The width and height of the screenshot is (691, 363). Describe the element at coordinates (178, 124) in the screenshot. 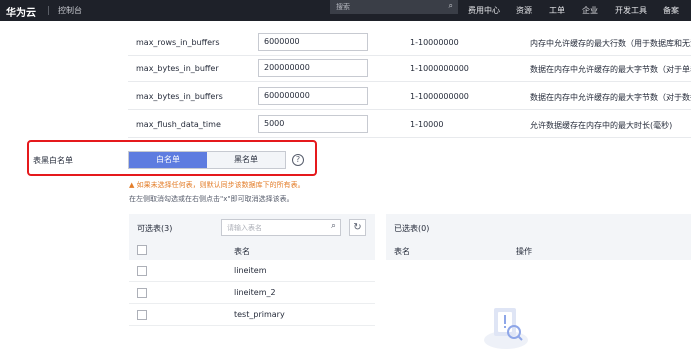

I see `param-name: max_flush_data_time` at that location.